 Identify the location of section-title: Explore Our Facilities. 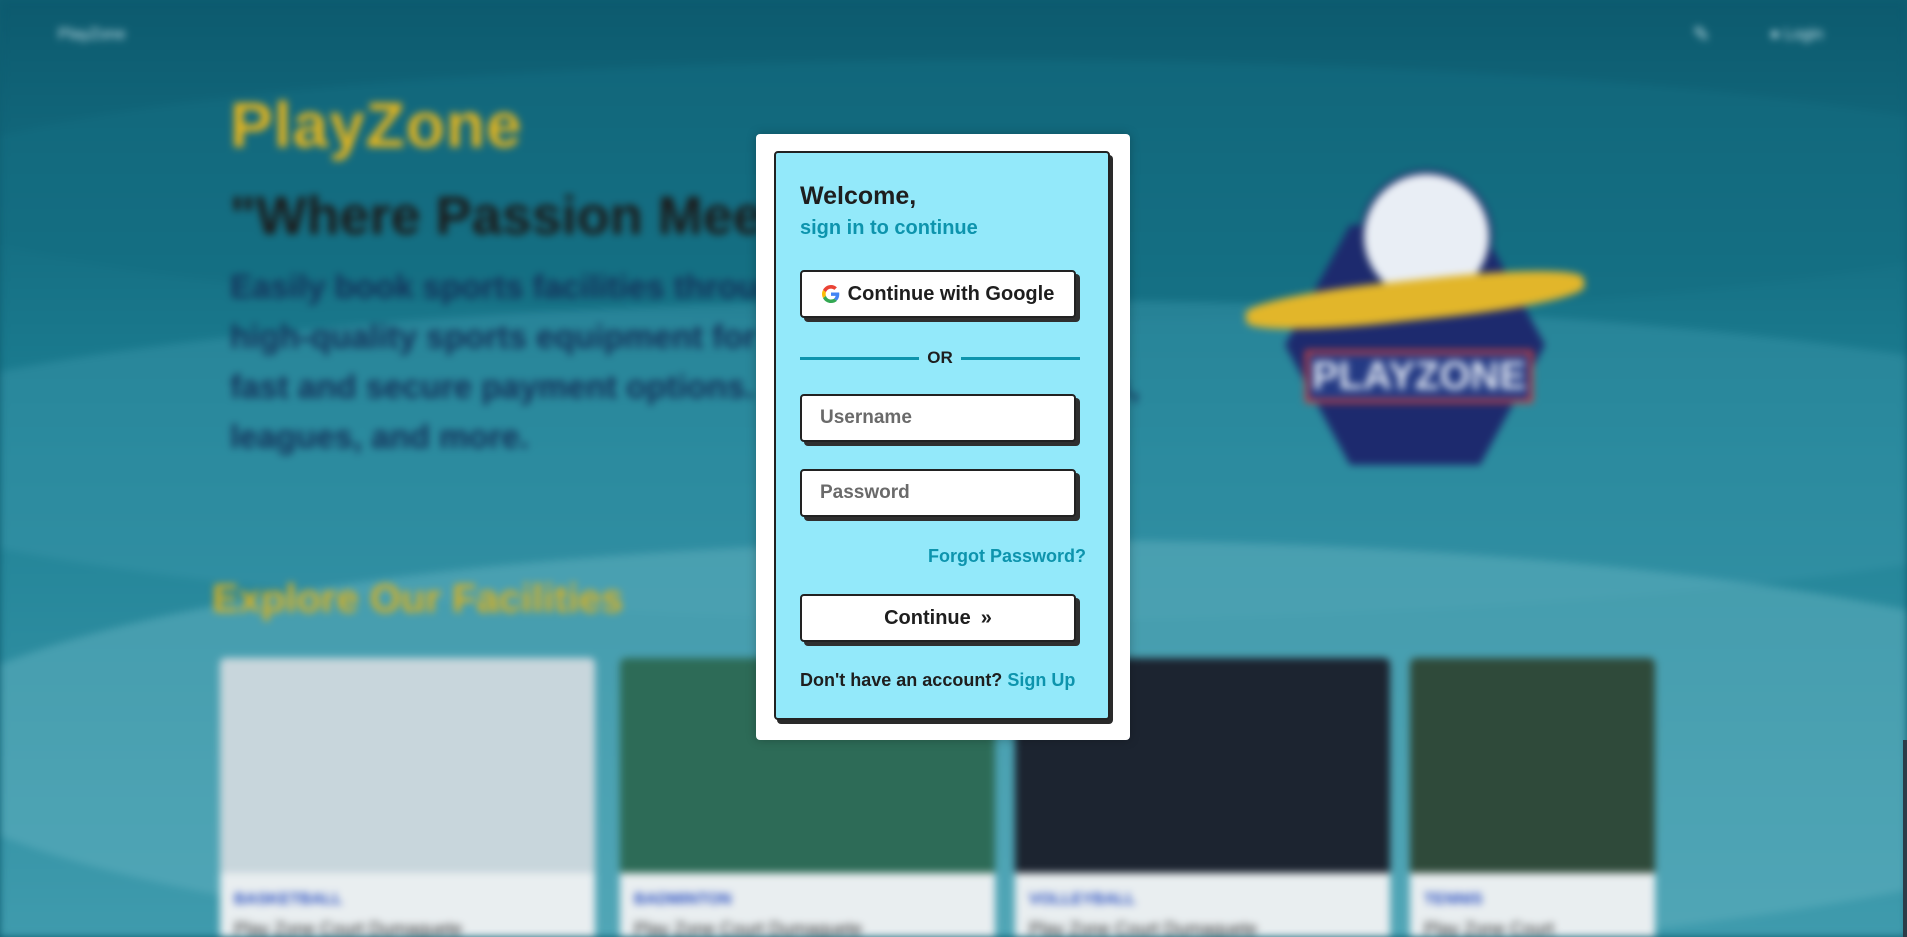
(418, 599).